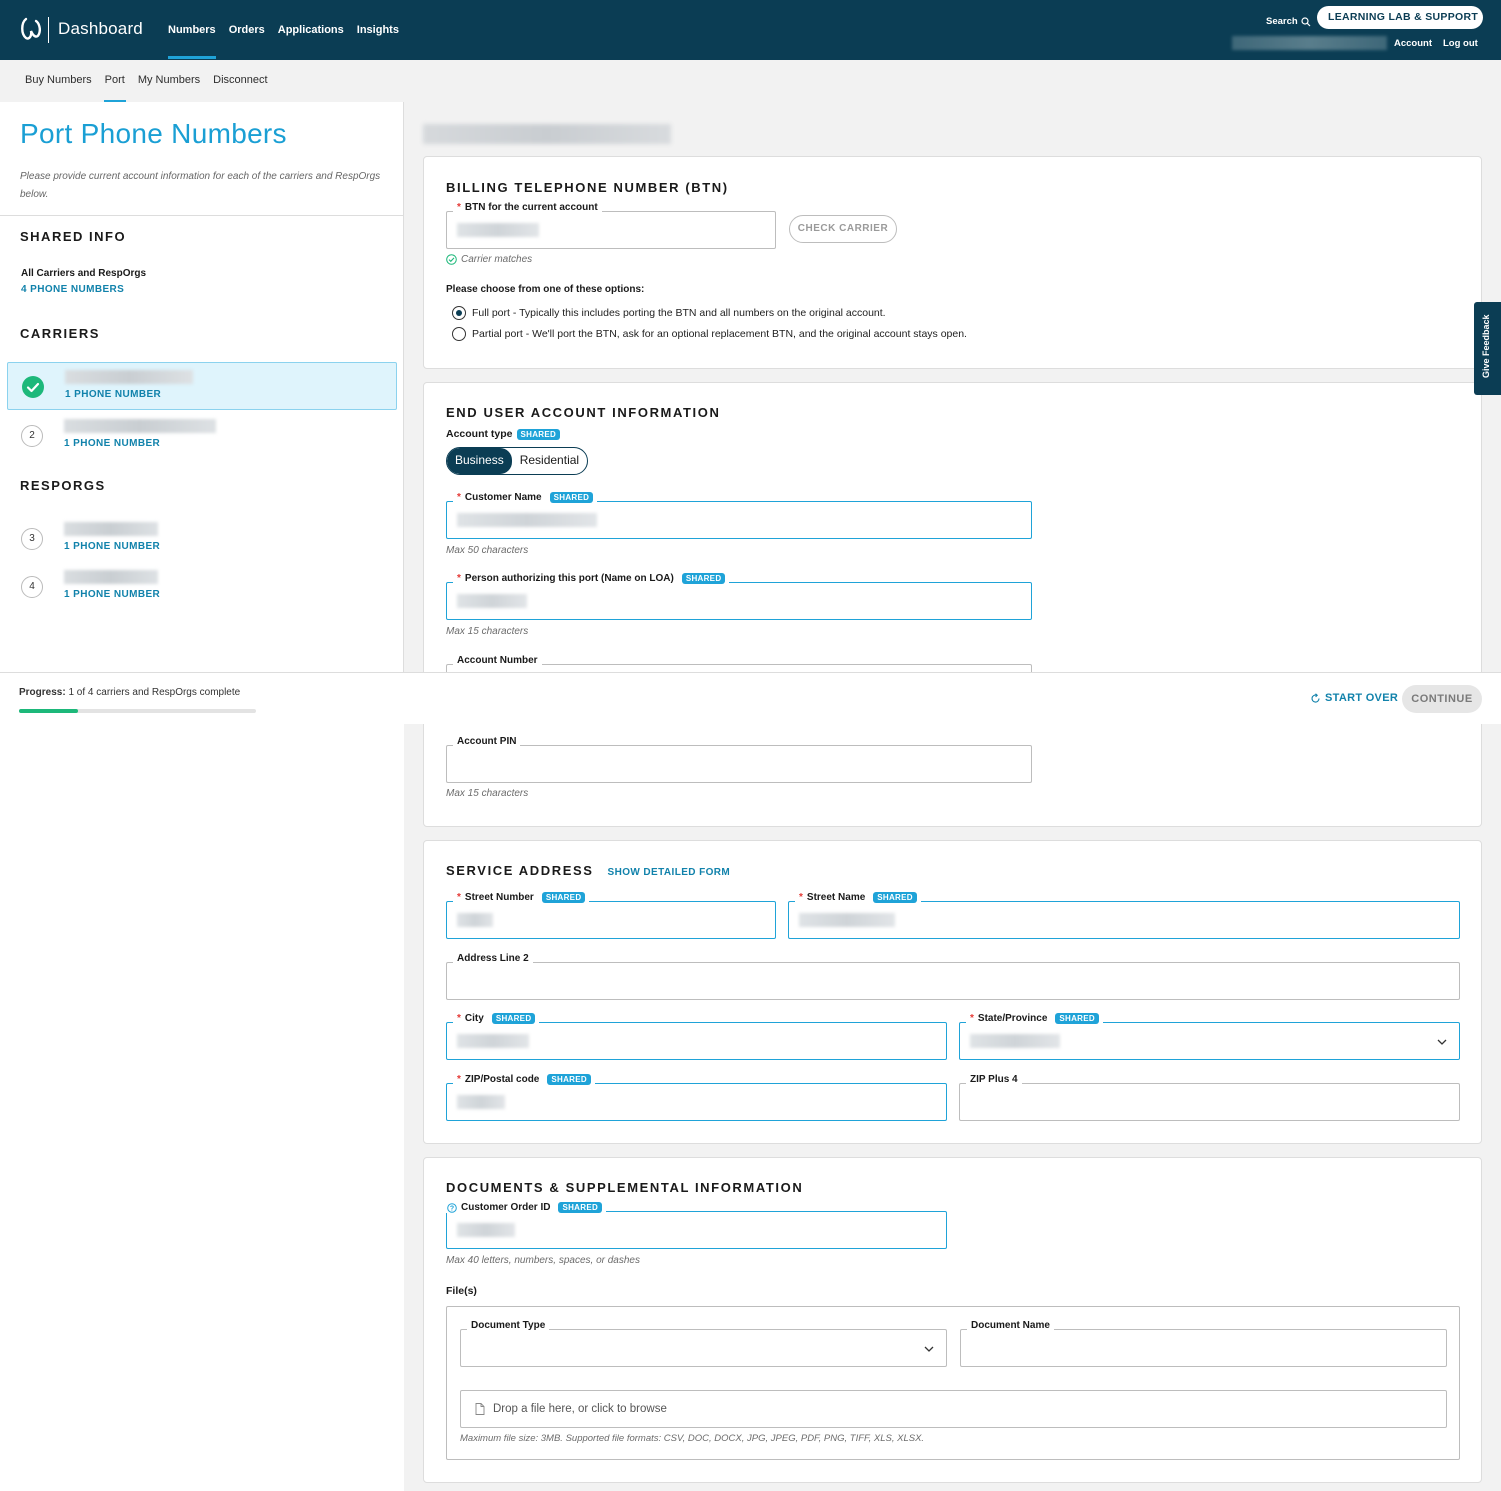 The width and height of the screenshot is (1501, 1491). I want to click on learning-lab-button: LEARNING LAB & SUPPORT, so click(1400, 17).